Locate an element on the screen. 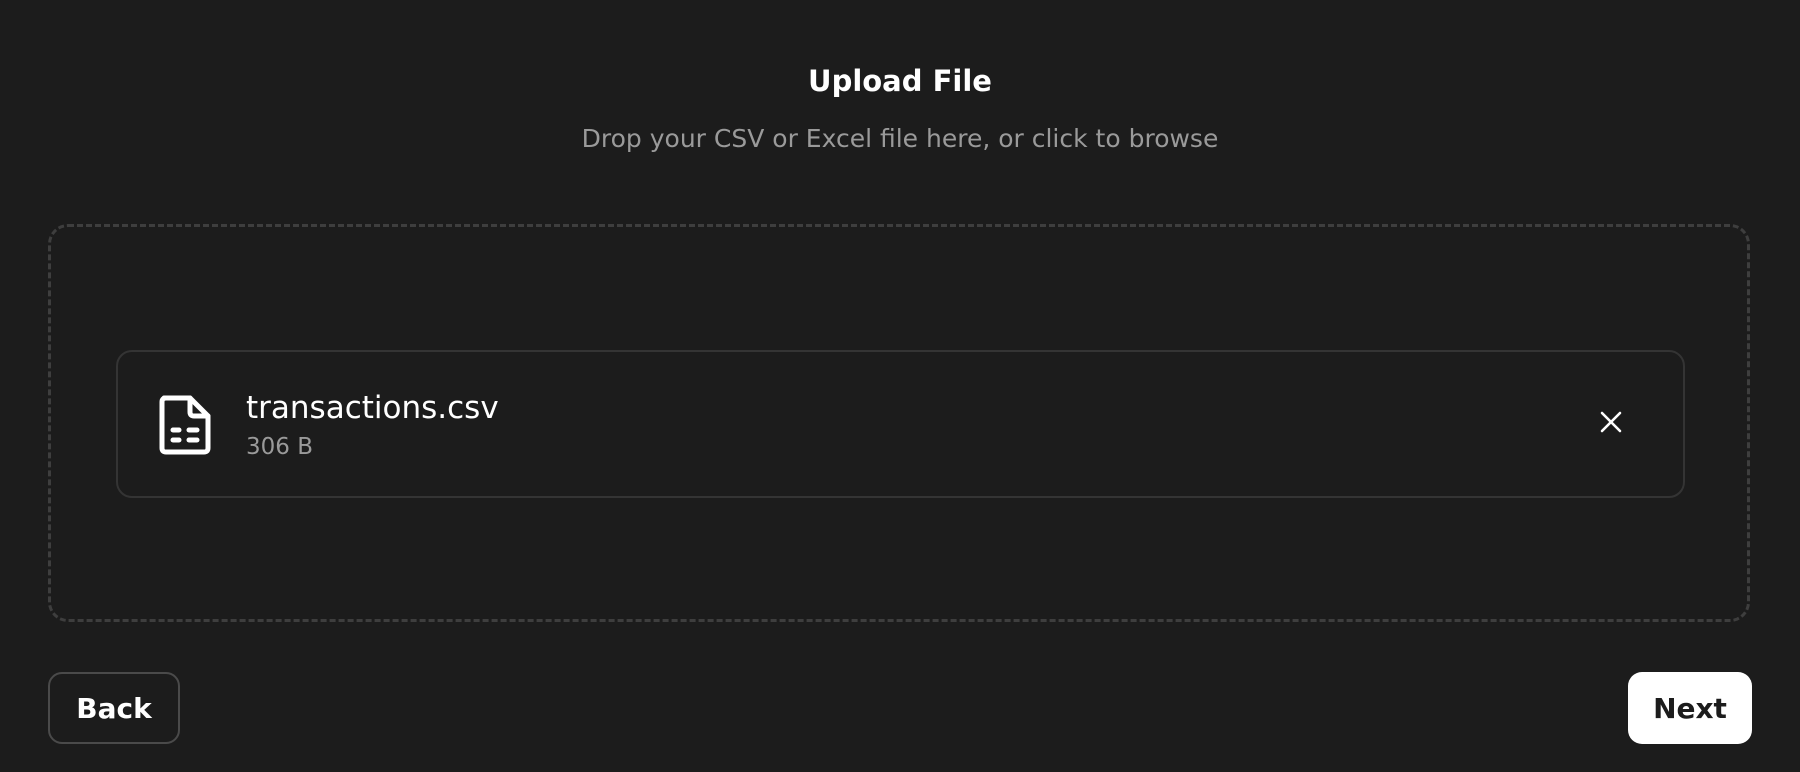 The image size is (1800, 772). file-name: transactions.csv is located at coordinates (372, 408).